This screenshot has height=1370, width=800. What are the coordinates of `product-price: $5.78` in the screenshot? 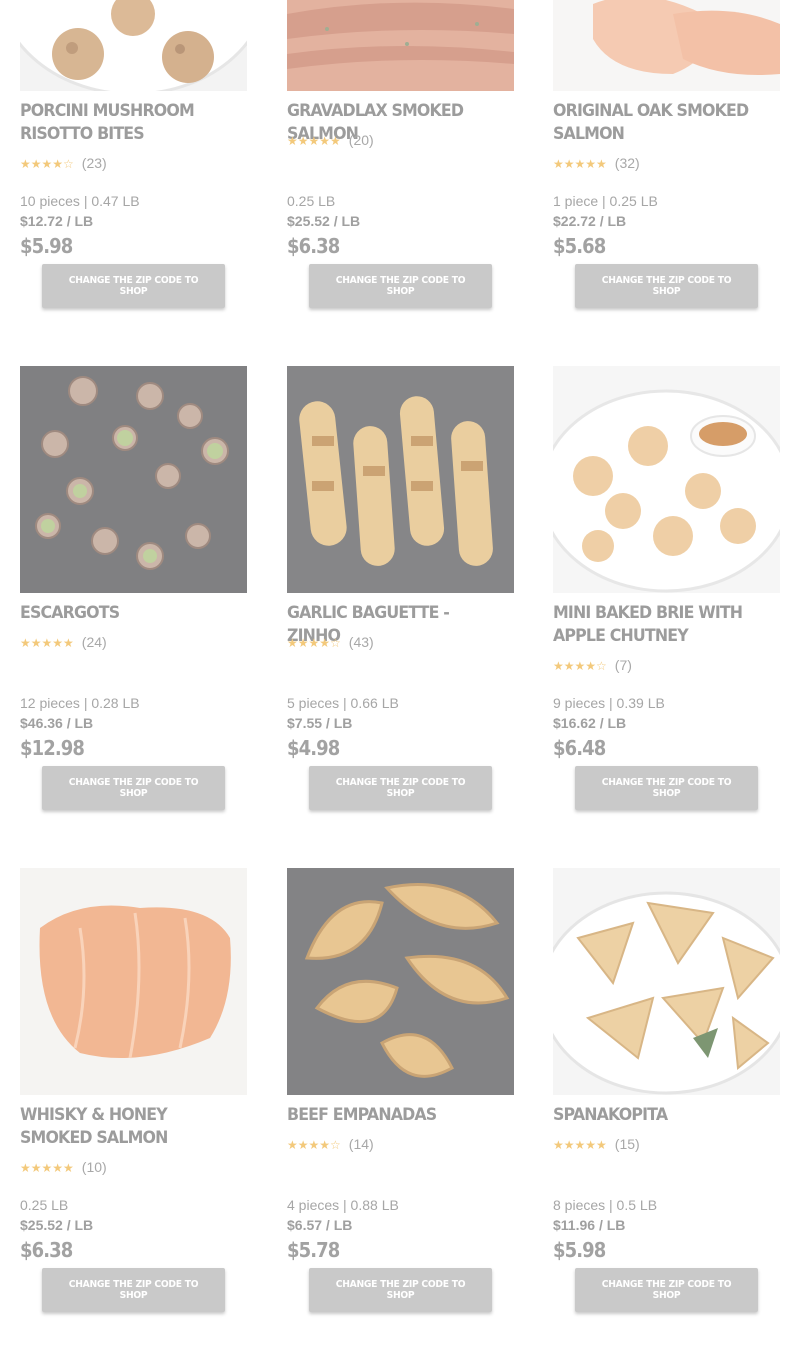 It's located at (313, 1250).